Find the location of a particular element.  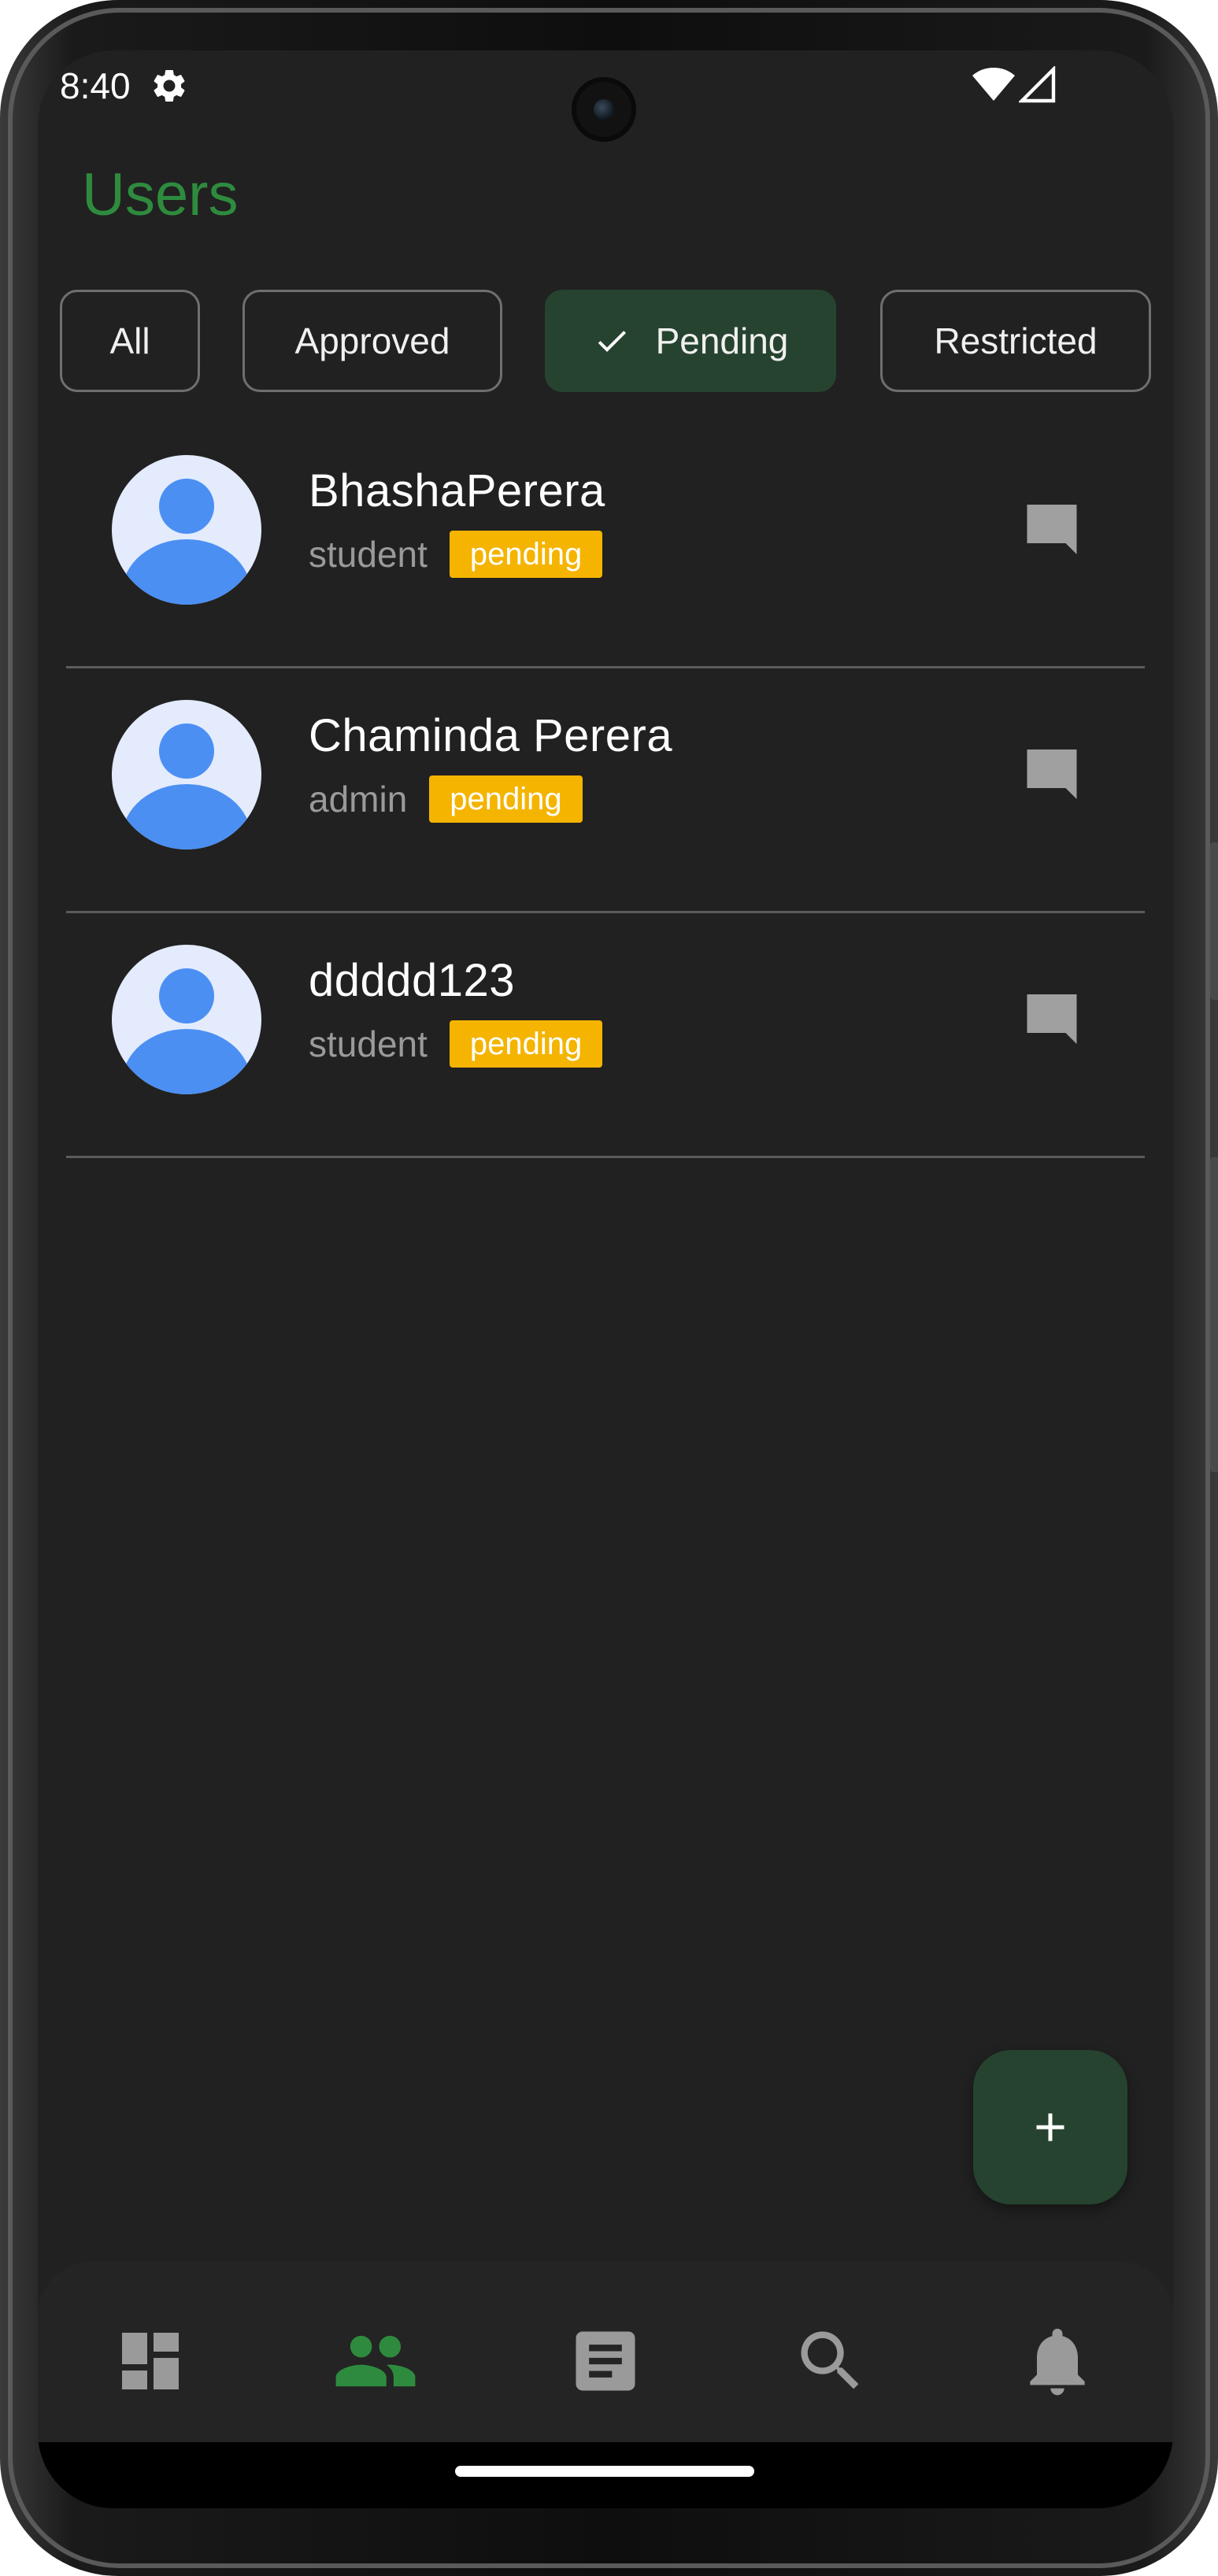

filter-chip-bar: All Approved Pending Restricted is located at coordinates (611, 342).